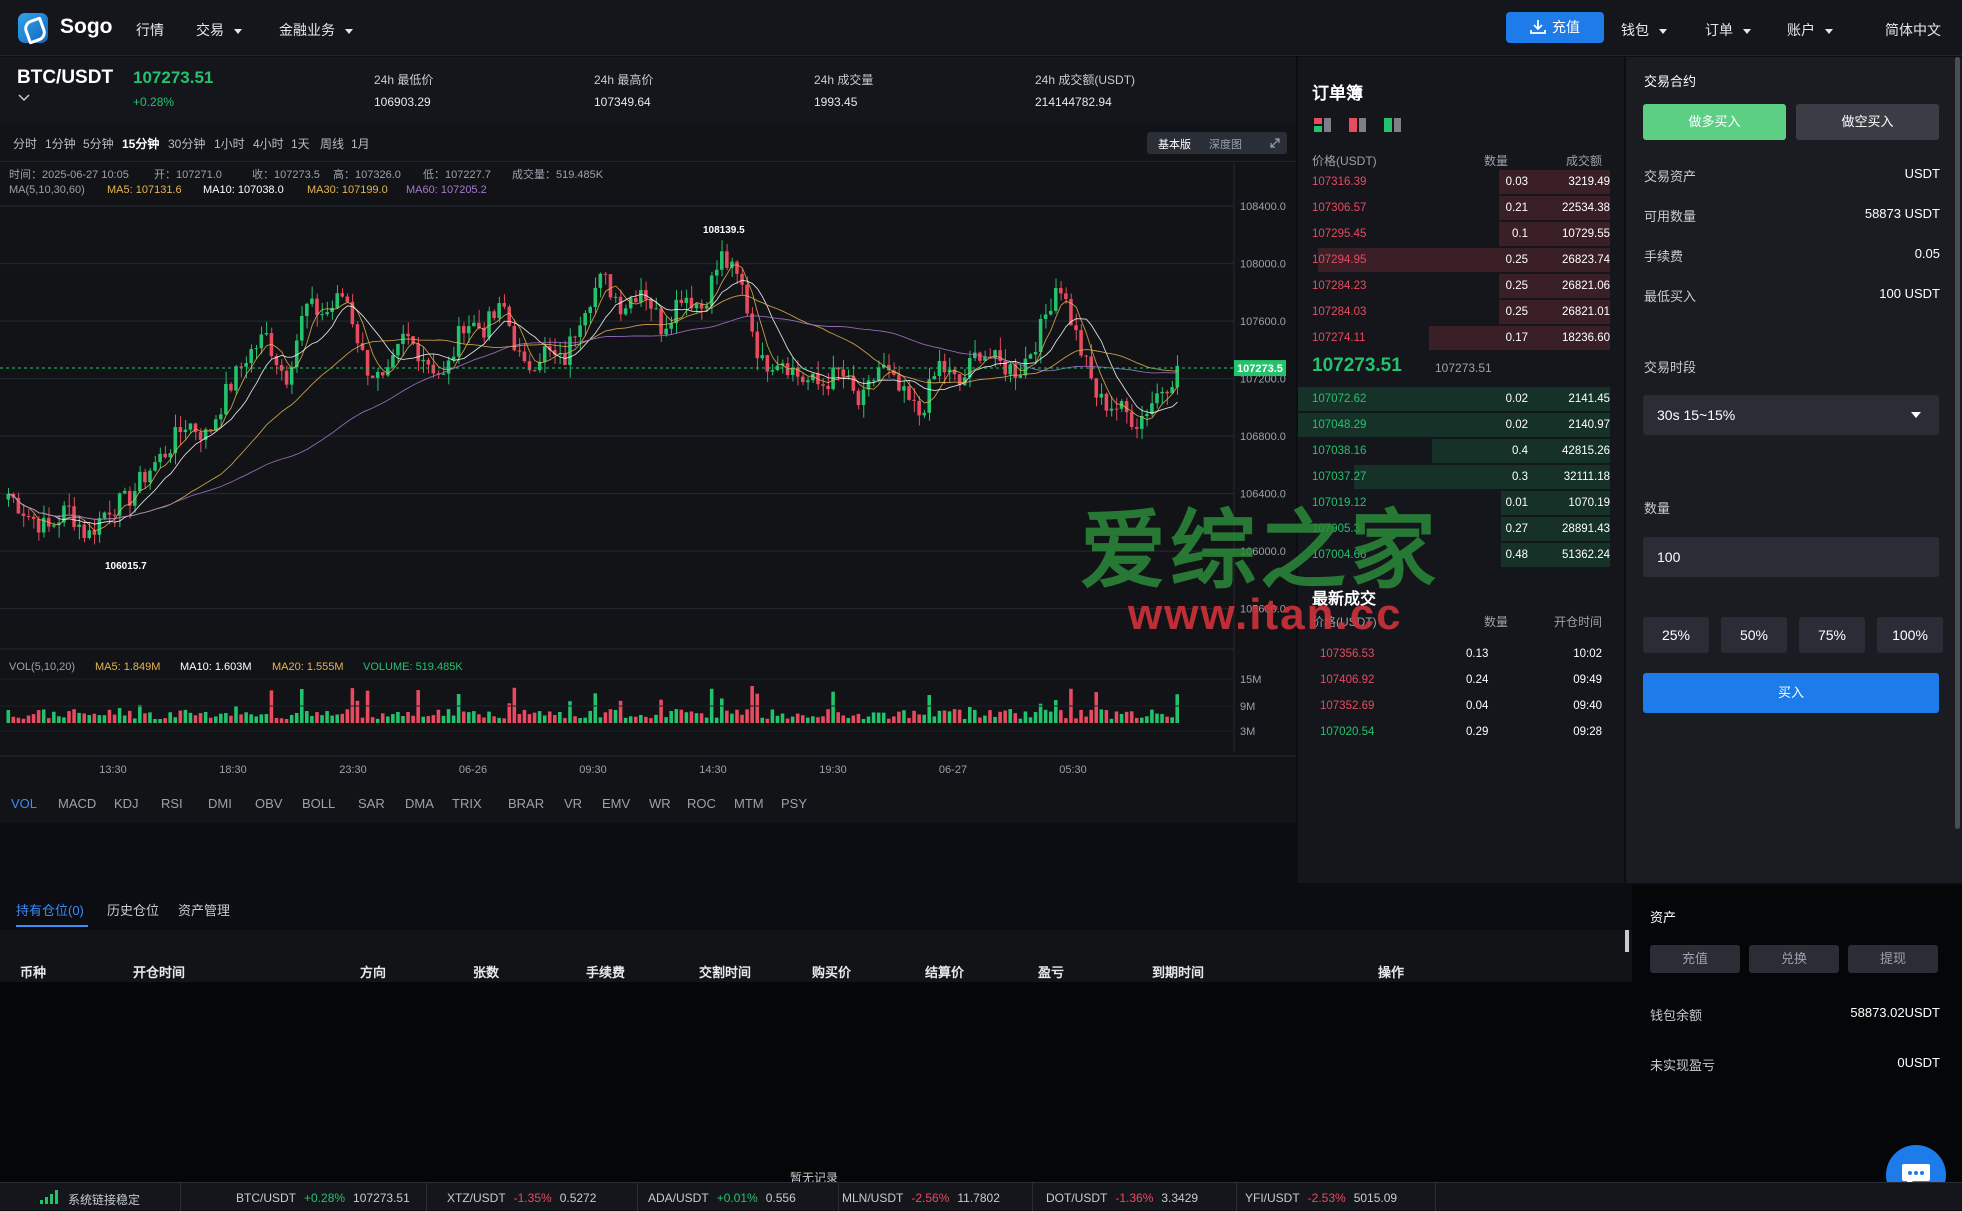 This screenshot has width=1962, height=1211. Describe the element at coordinates (1461, 451) in the screenshot. I see `bid-row: 107038.16 0.4 42815.26` at that location.